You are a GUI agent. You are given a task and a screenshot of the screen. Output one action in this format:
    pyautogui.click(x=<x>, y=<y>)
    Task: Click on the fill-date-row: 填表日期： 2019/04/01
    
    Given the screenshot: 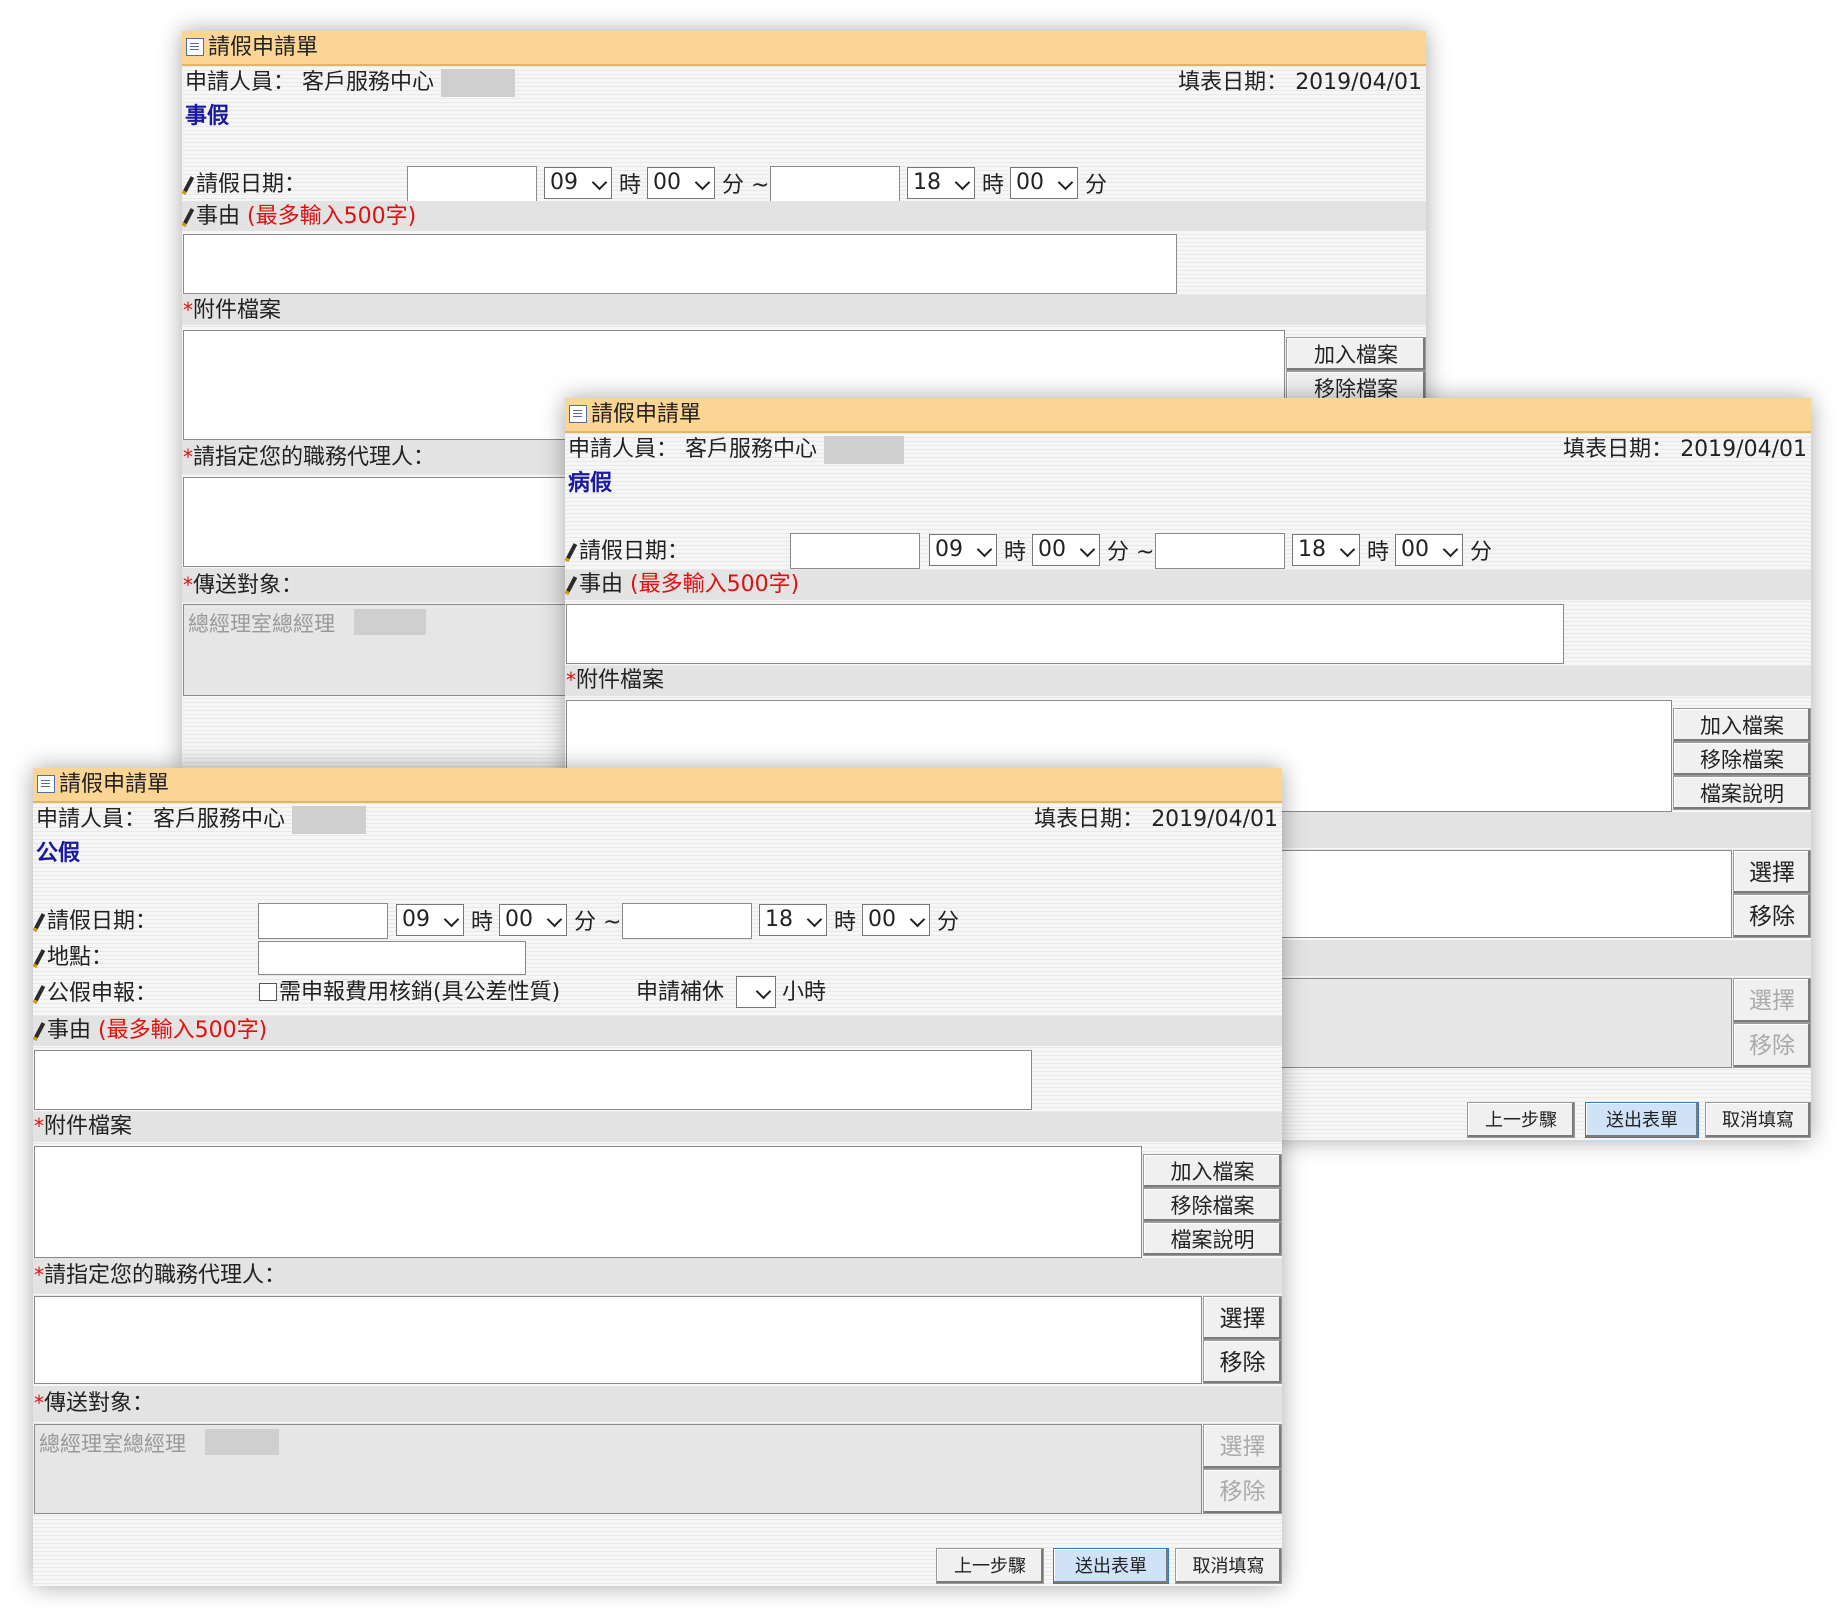 What is the action you would take?
    pyautogui.click(x=1156, y=820)
    